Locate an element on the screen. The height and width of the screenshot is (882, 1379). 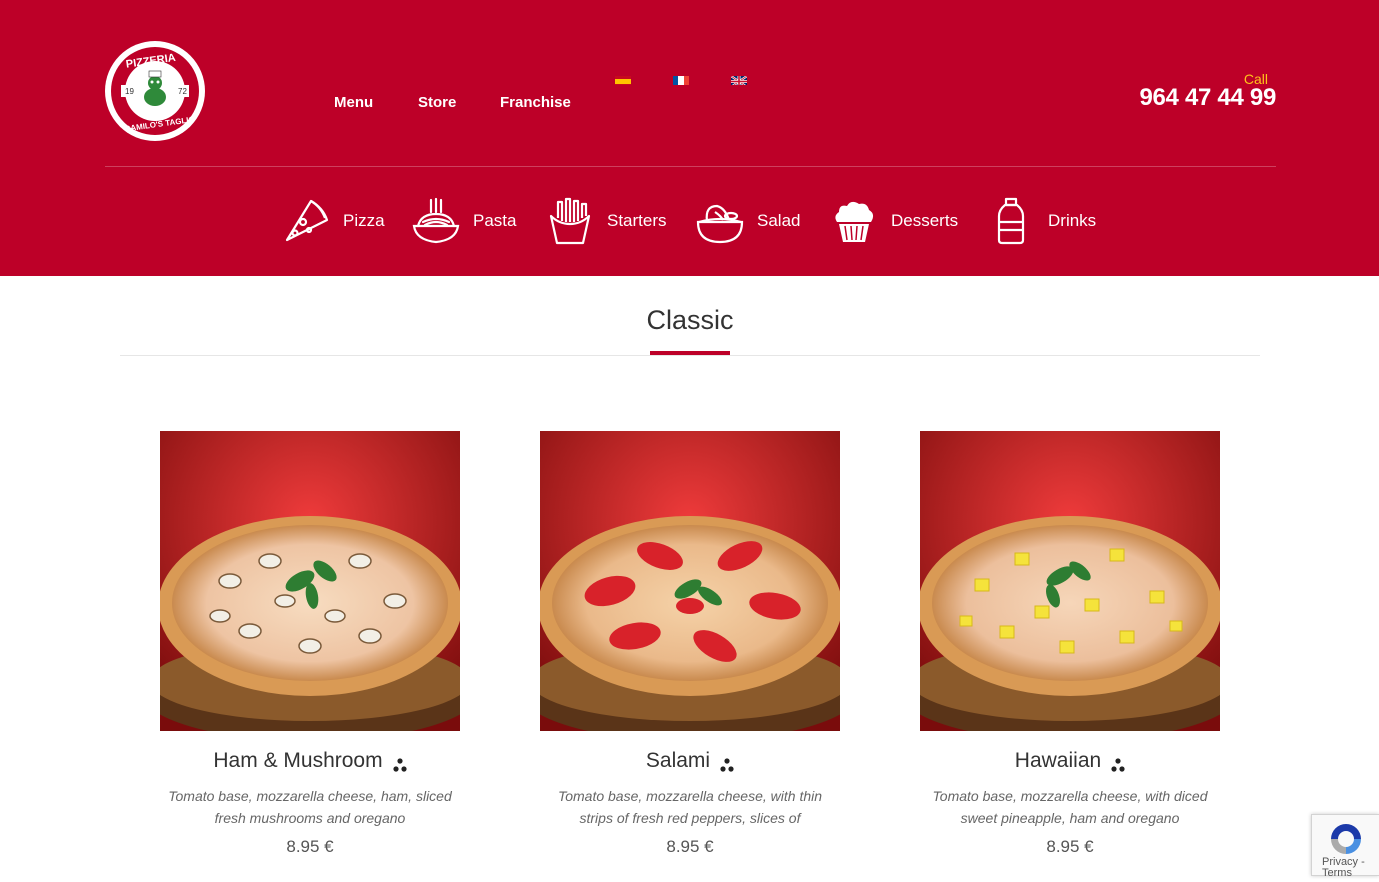
category-drinks: Drinks is located at coordinates (1041, 221).